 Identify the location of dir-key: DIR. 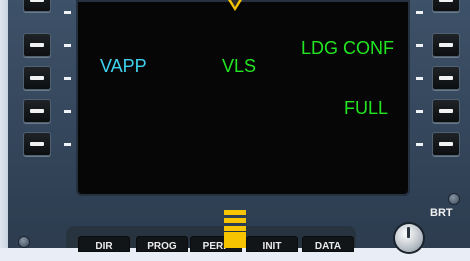
(104, 244).